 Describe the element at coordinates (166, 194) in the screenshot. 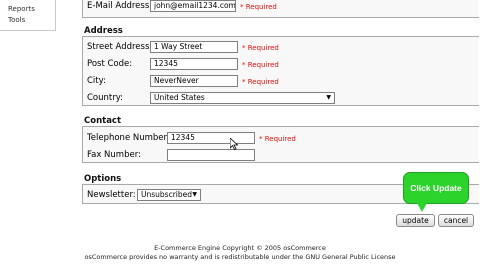

I see `newsletter-select-value: Unsubscribed` at that location.